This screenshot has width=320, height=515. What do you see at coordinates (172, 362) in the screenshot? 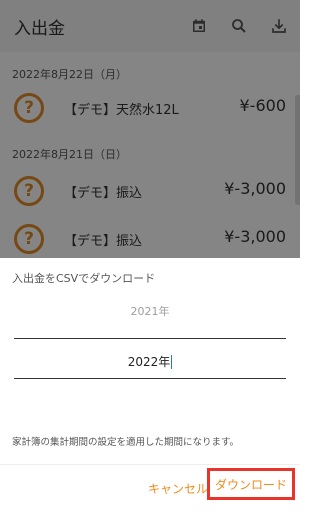
I see `text-caret` at bounding box center [172, 362].